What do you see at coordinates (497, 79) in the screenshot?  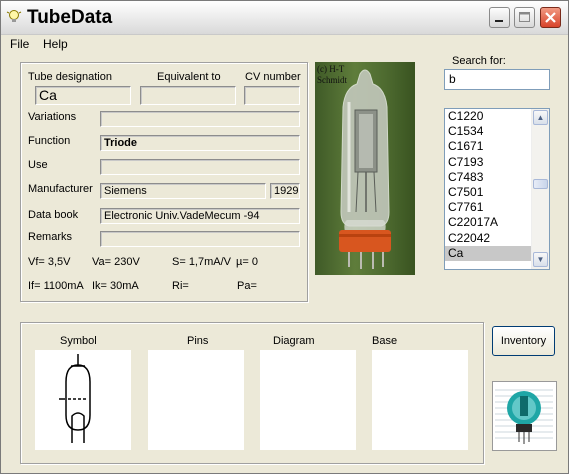 I see `search-input: b` at bounding box center [497, 79].